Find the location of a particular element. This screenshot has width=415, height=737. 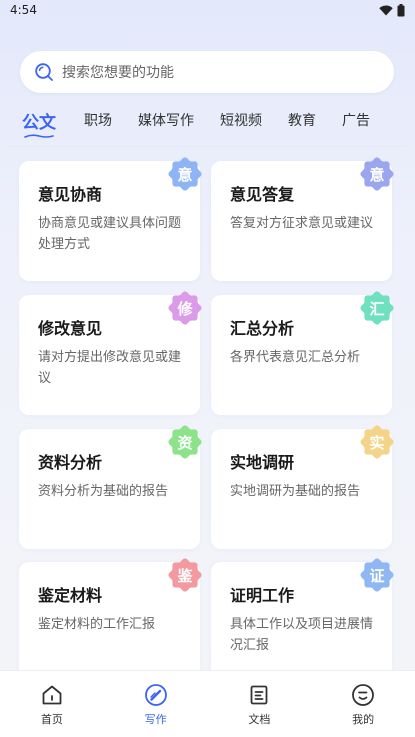

badge-label: 资 is located at coordinates (185, 442).